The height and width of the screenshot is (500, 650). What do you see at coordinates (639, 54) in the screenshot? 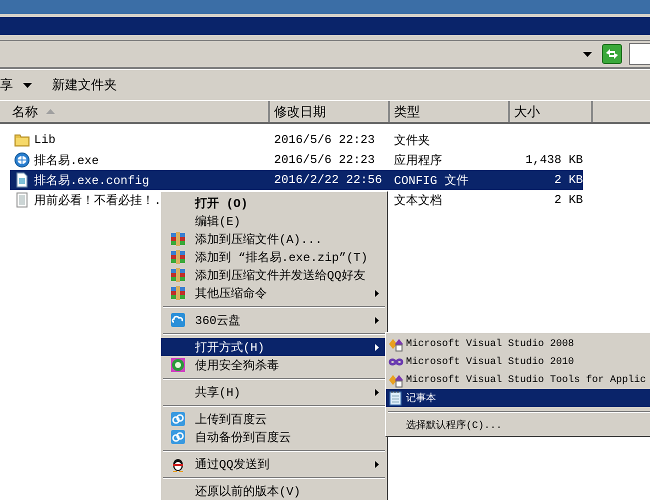
I see `search-field` at bounding box center [639, 54].